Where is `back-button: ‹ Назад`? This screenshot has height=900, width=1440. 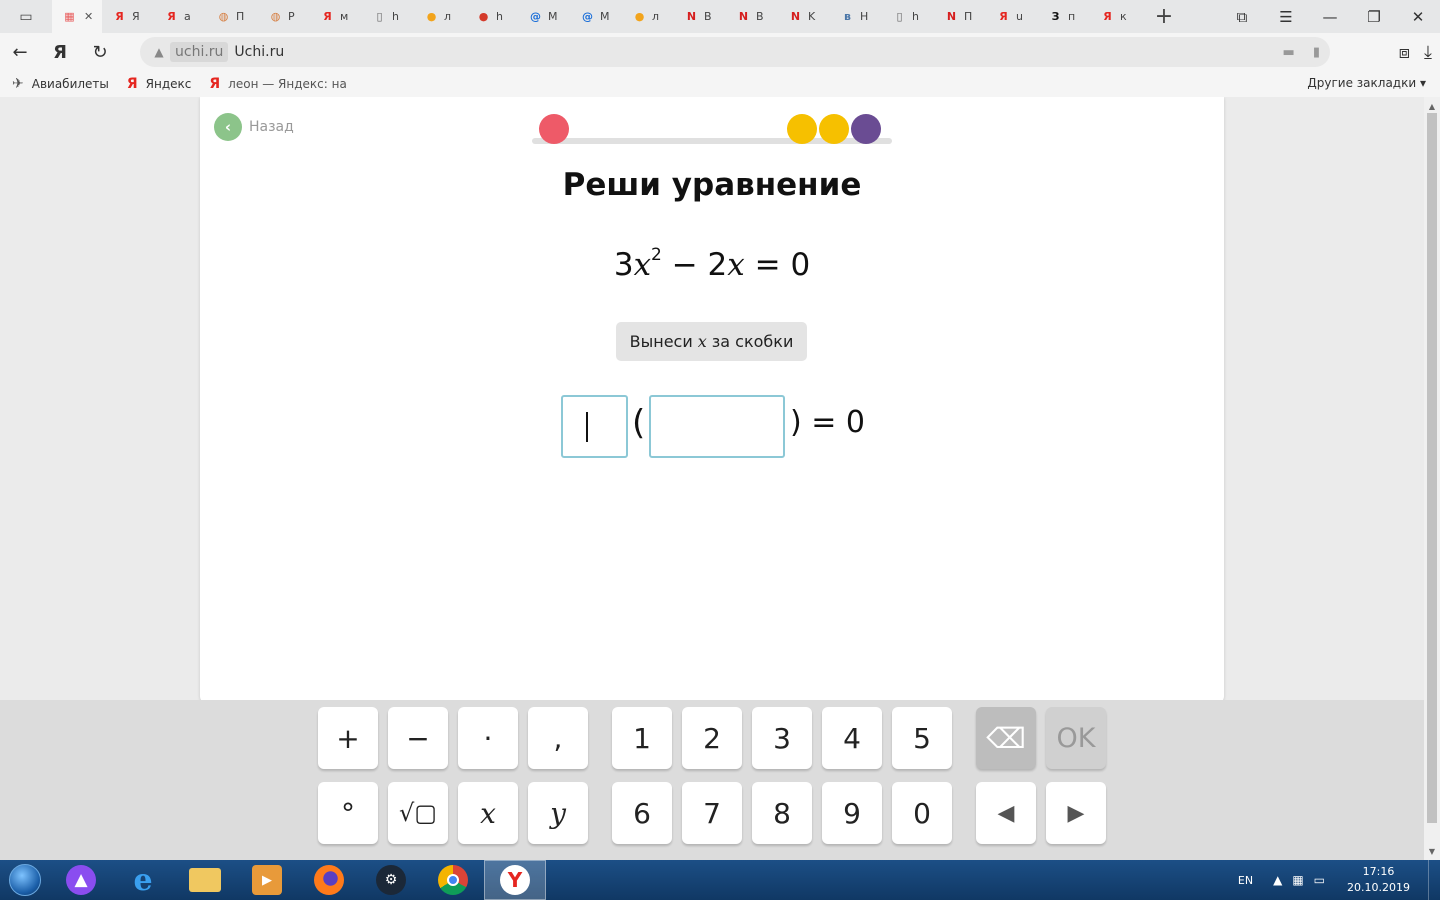
back-button: ‹ Назад is located at coordinates (254, 127).